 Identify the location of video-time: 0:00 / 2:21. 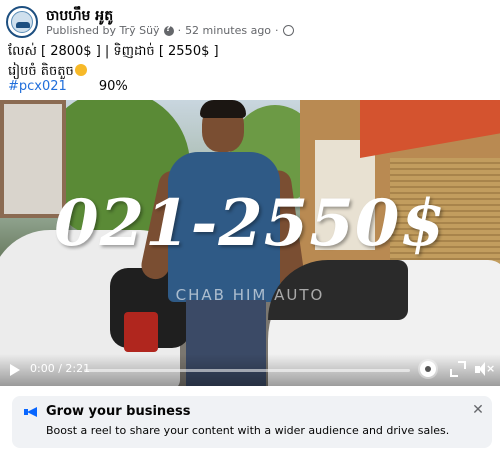
(60, 368).